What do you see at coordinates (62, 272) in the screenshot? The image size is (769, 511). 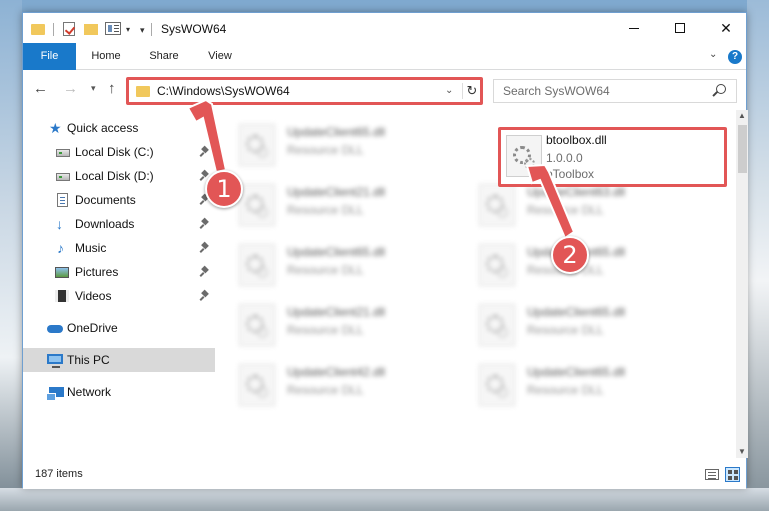 I see `pictures-icon` at bounding box center [62, 272].